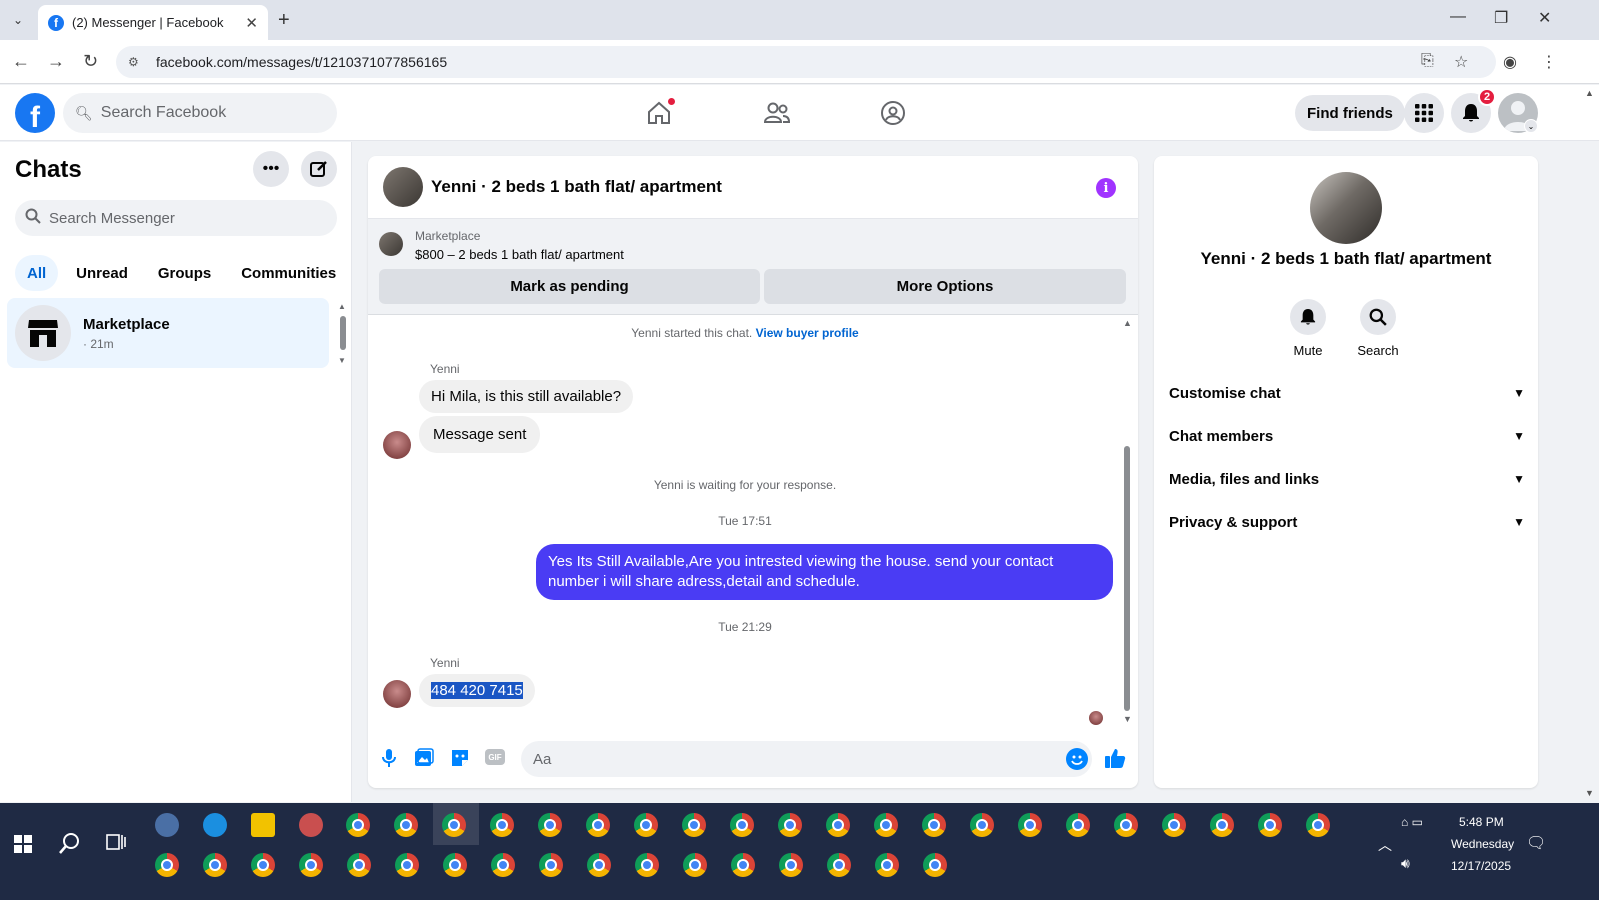  What do you see at coordinates (35, 113) in the screenshot?
I see `facebook-logo-icon: f` at bounding box center [35, 113].